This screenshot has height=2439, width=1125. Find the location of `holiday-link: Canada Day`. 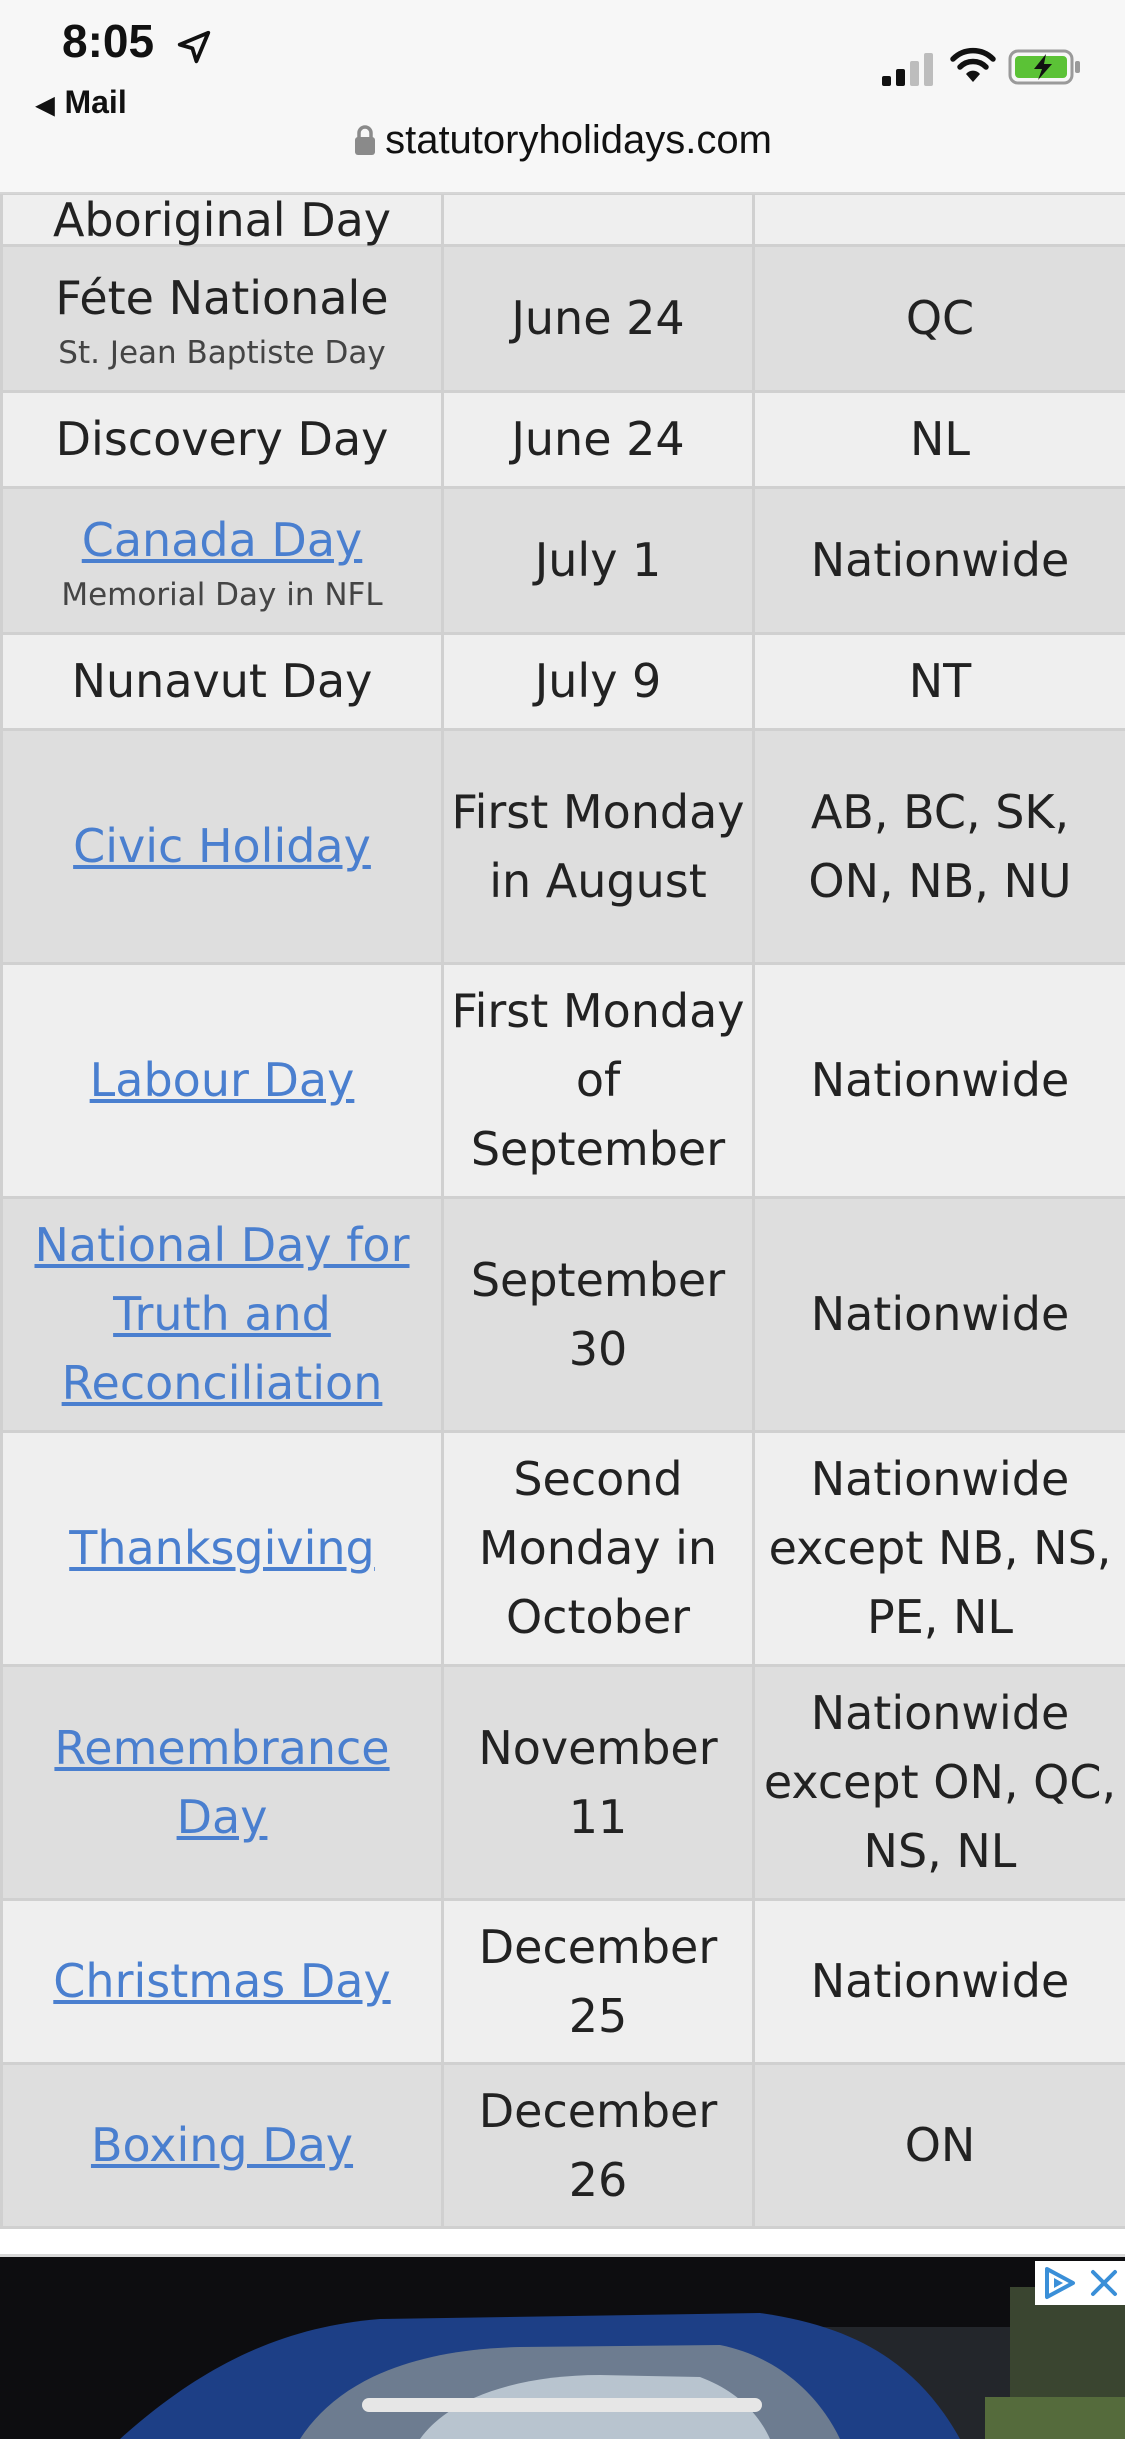

holiday-link: Canada Day is located at coordinates (222, 540).